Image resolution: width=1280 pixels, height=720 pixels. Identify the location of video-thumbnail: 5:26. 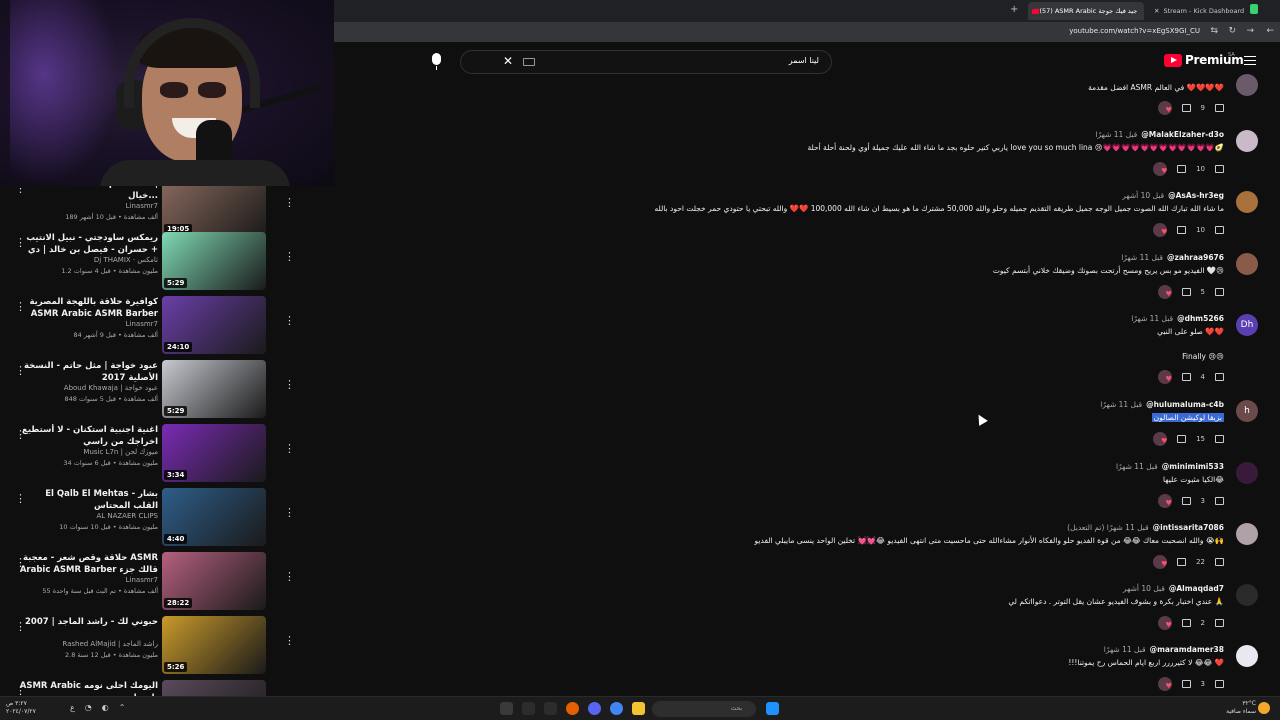
(214, 645).